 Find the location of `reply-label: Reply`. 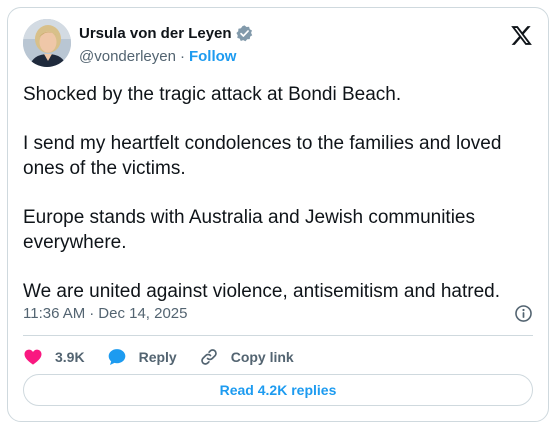

reply-label: Reply is located at coordinates (157, 357).